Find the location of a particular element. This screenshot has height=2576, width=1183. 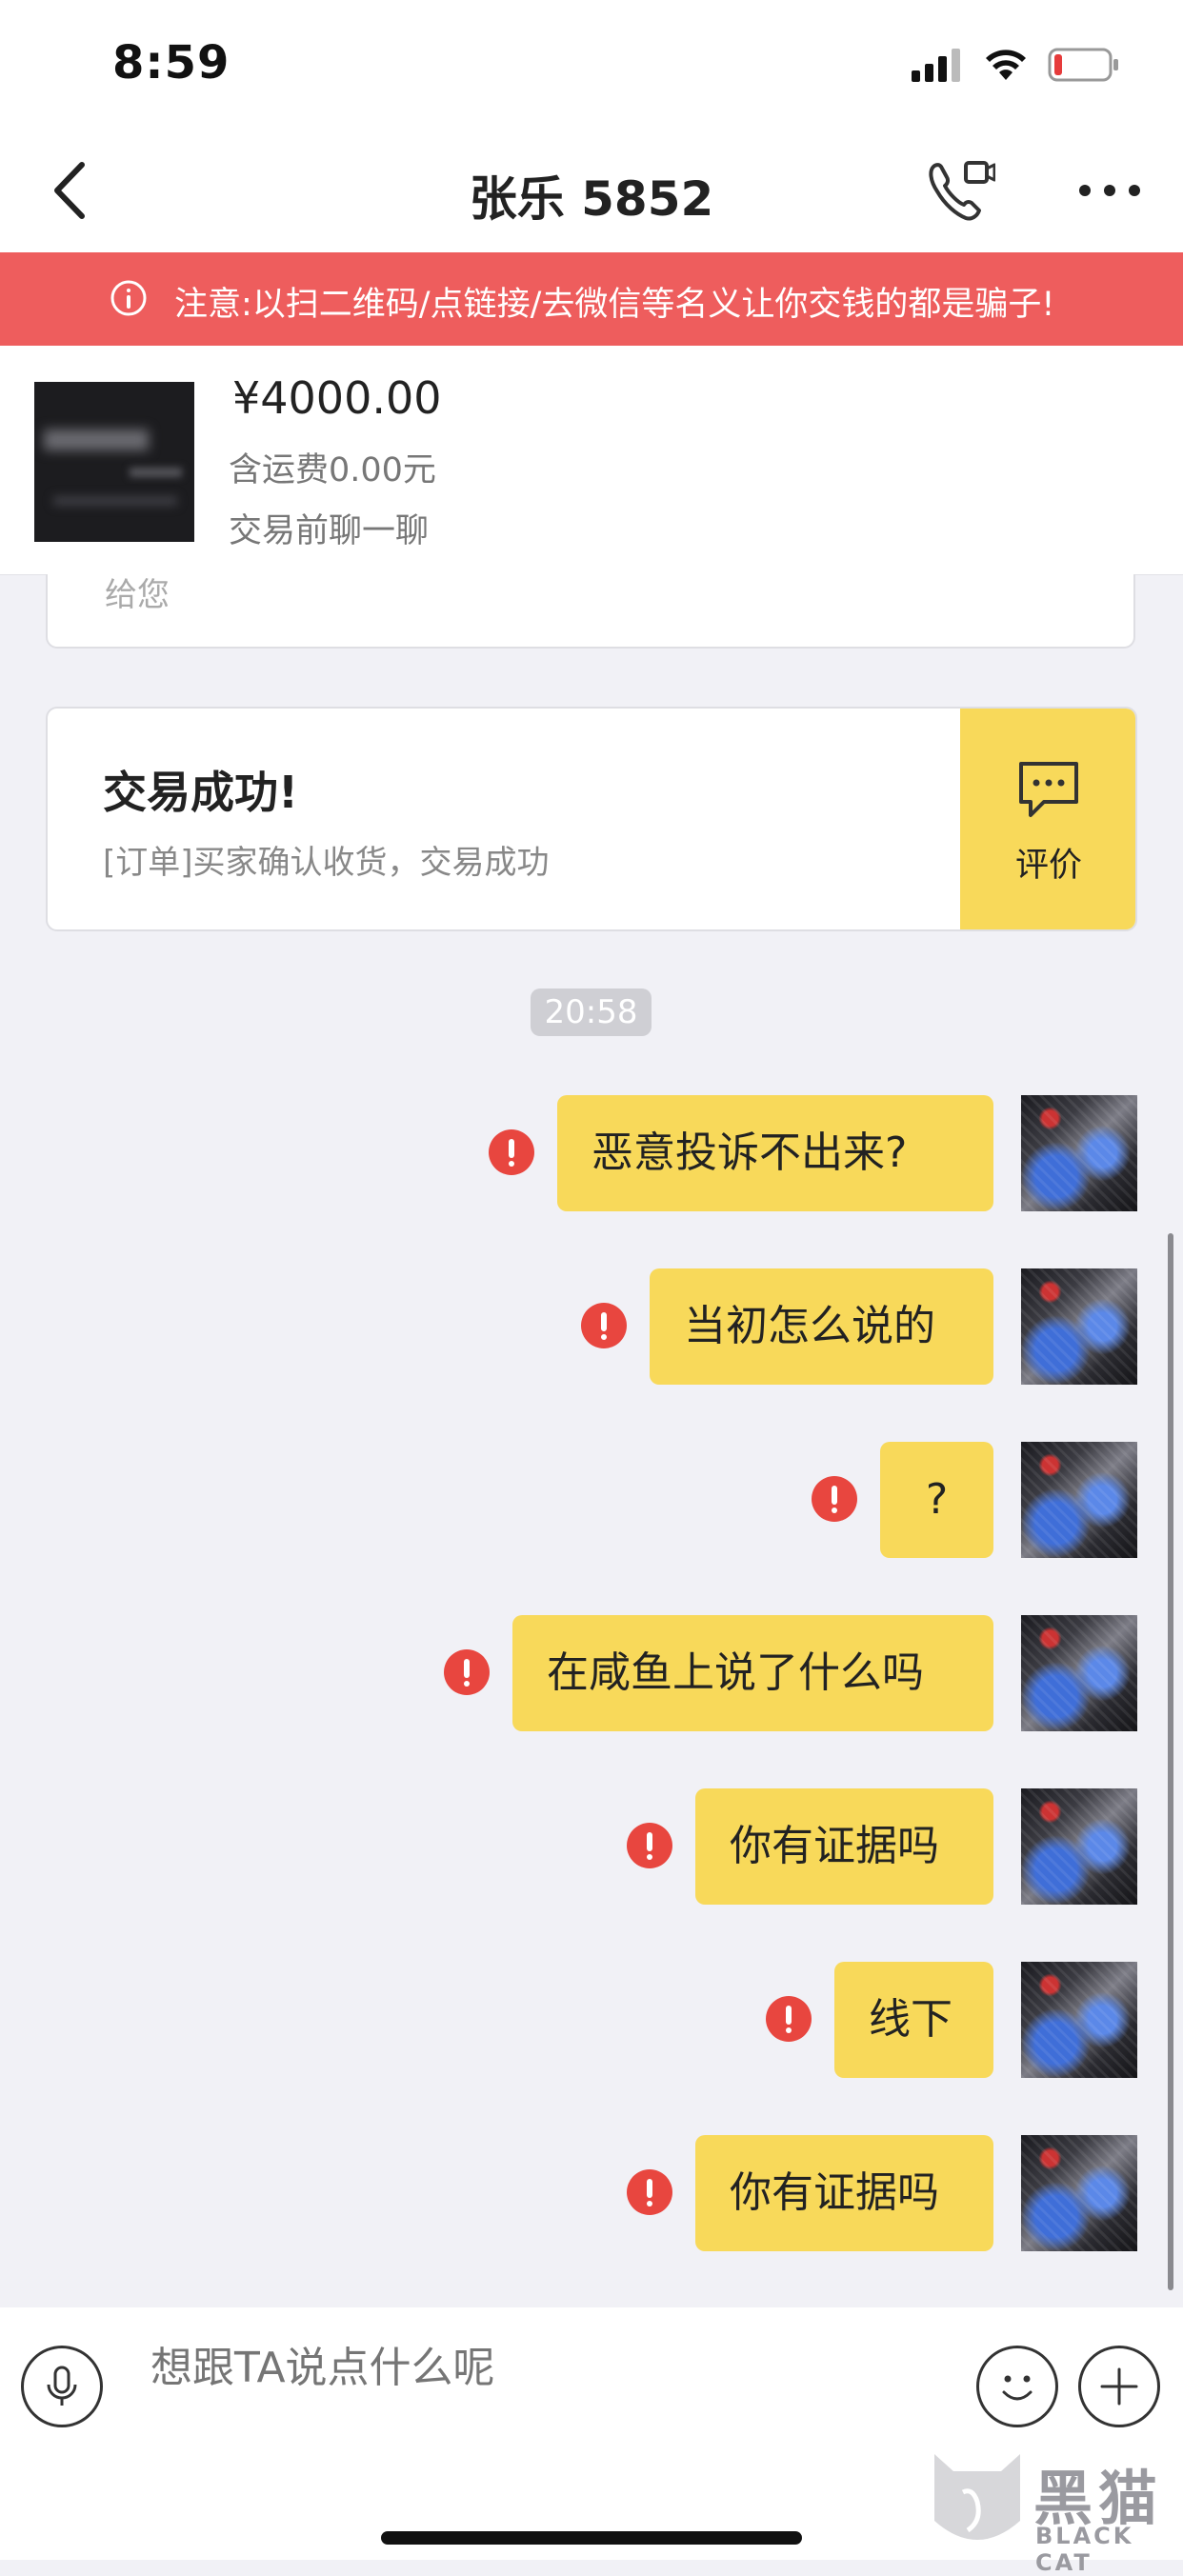

rate-button: 评价 is located at coordinates (1047, 819).